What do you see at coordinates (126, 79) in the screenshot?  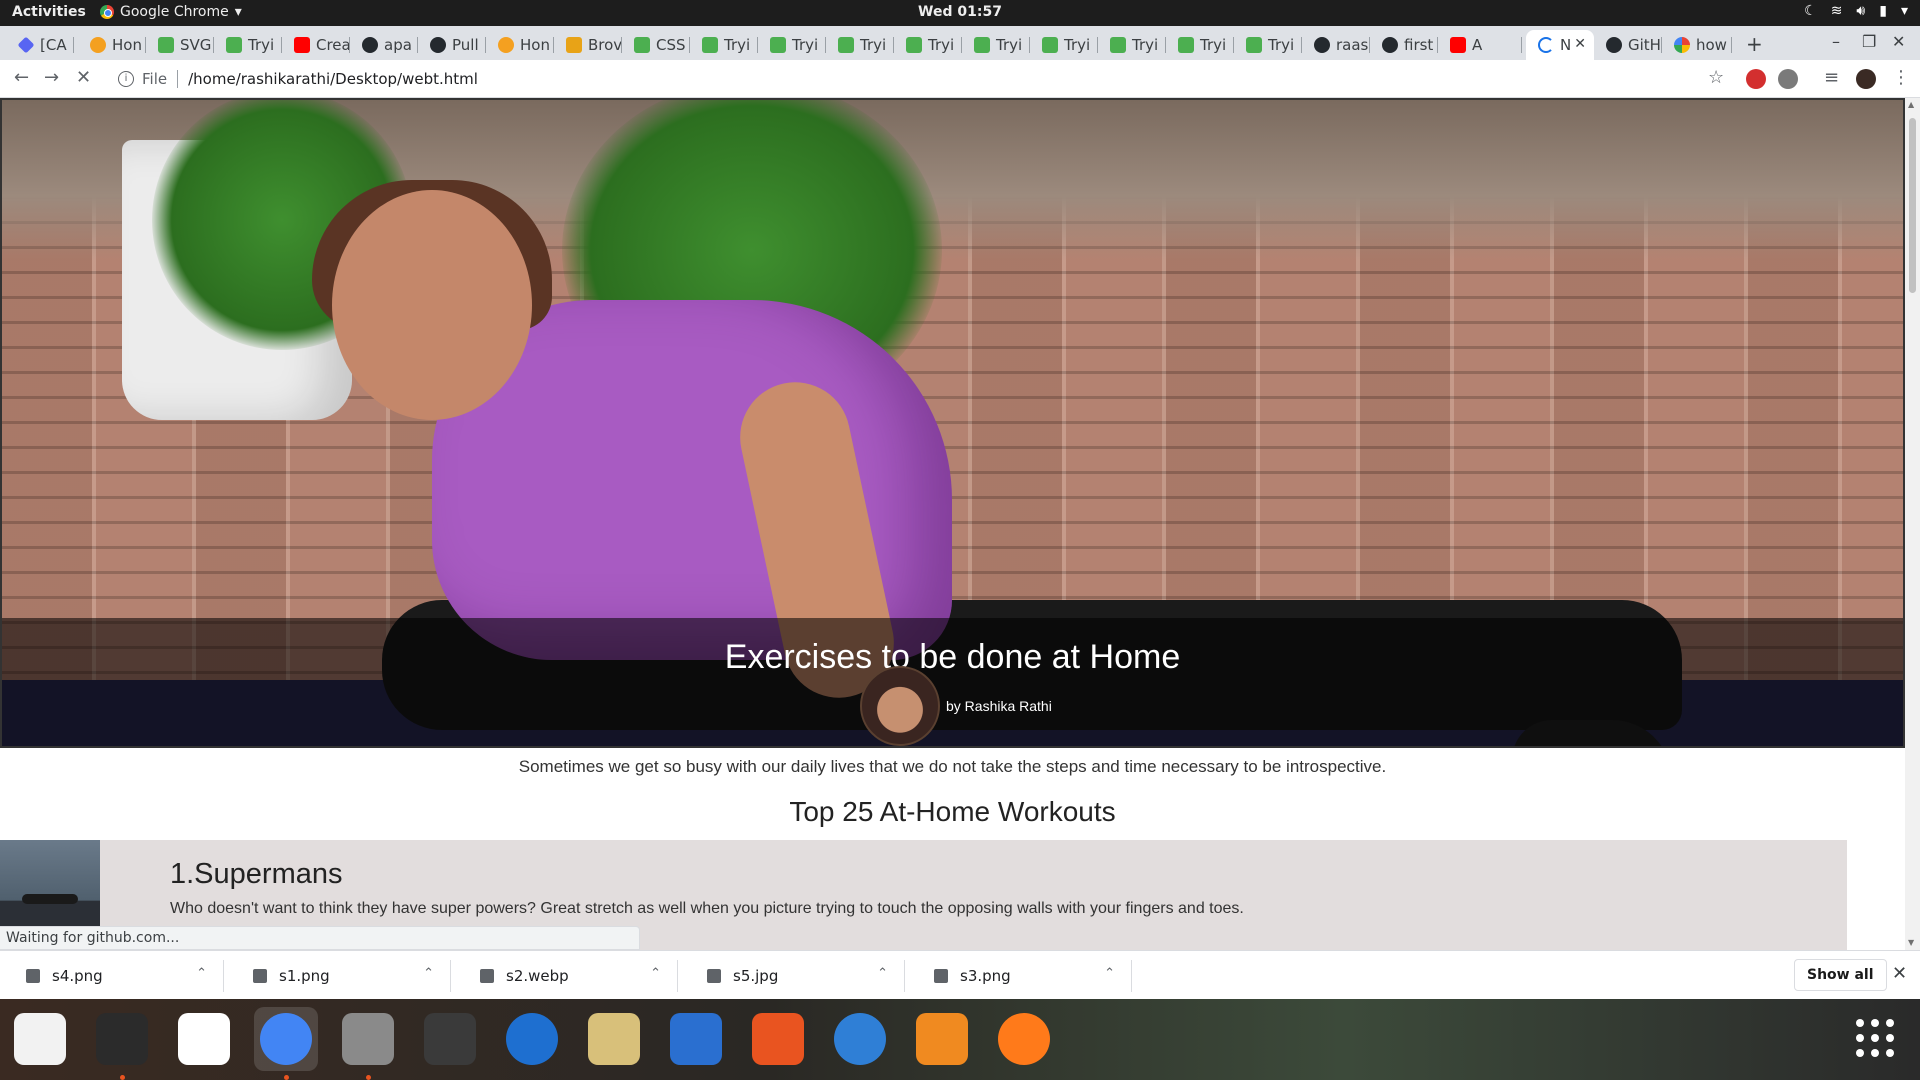 I see `info-icon: i` at bounding box center [126, 79].